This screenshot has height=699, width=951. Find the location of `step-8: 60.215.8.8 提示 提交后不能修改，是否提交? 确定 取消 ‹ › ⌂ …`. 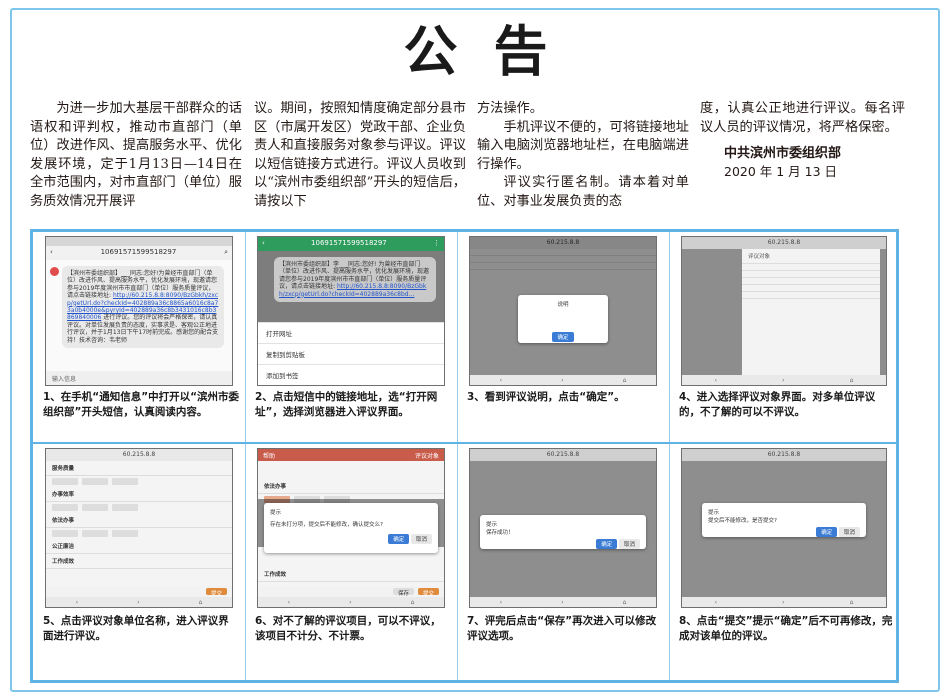

step-8: 60.215.8.8 提示 提交后不能修改，是否提交? 确定 取消 ‹ › ⌂ … is located at coordinates (784, 564).